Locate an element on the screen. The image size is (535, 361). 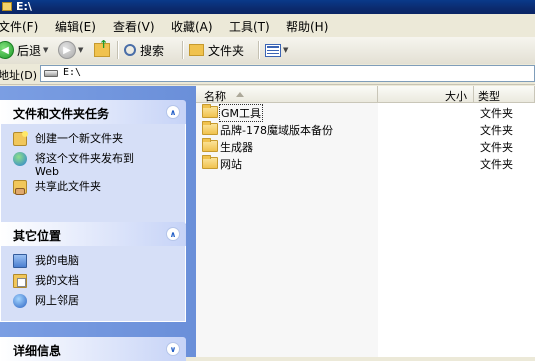
forward-arrow-icon: ▶ is located at coordinates (67, 50).